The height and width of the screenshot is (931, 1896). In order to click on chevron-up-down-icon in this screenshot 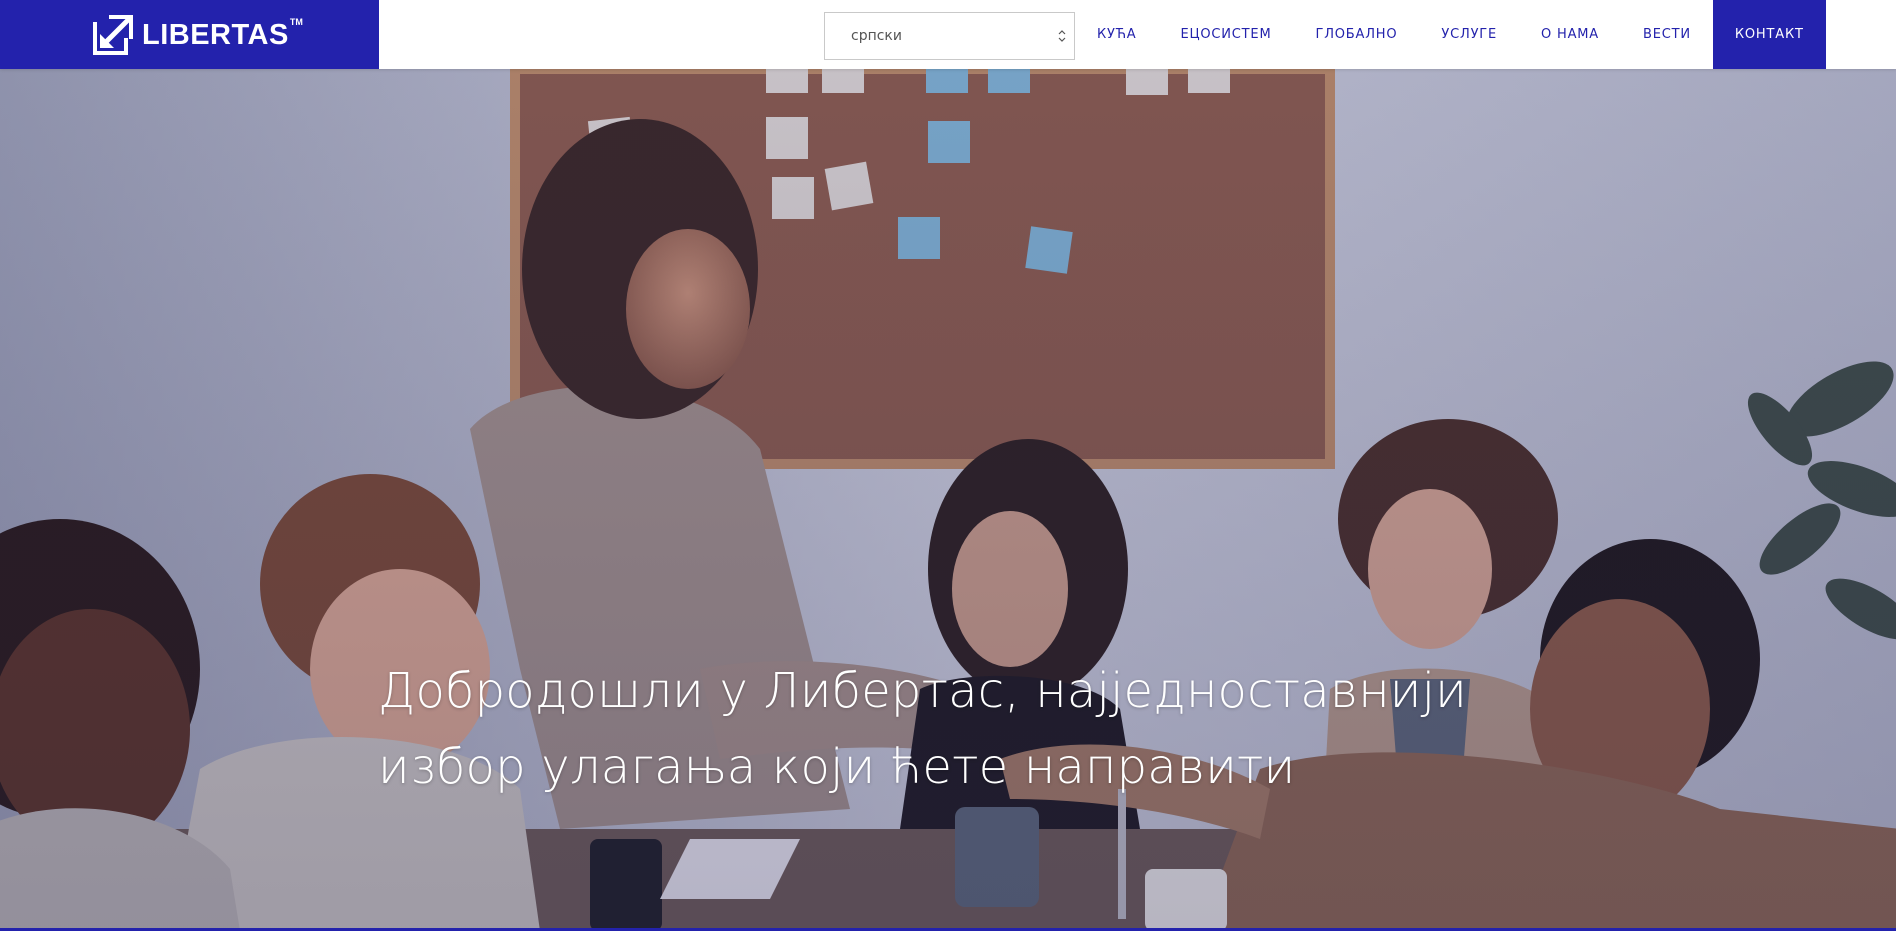, I will do `click(1062, 36)`.